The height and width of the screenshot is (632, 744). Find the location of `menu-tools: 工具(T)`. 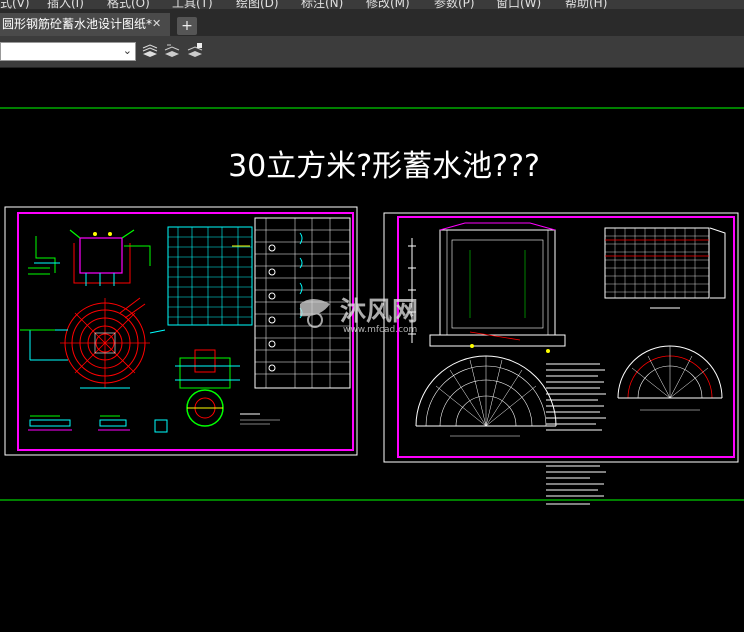

menu-tools: 工具(T) is located at coordinates (192, 4).